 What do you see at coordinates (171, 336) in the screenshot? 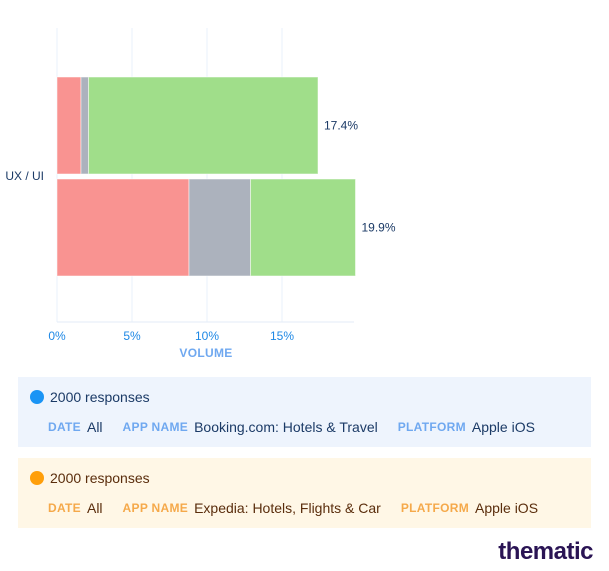
I see `x-ticks: 0% 5% 10% 15%` at bounding box center [171, 336].